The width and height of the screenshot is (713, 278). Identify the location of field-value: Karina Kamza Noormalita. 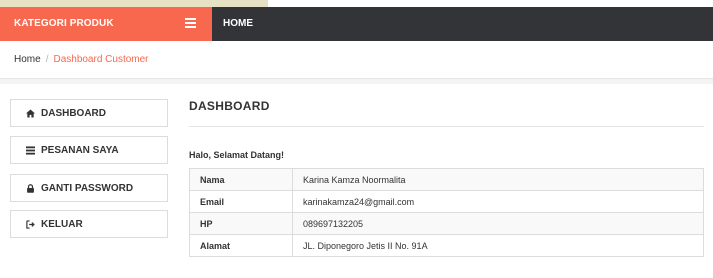
(498, 179).